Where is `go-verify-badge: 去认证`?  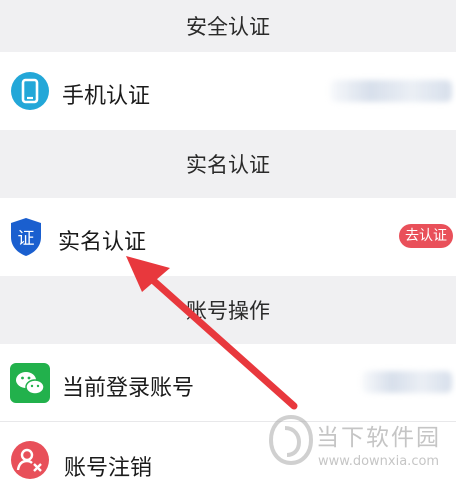 go-verify-badge: 去认证 is located at coordinates (426, 236).